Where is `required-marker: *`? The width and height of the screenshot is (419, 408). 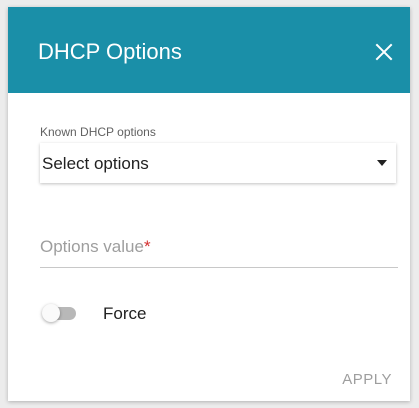 required-marker: * is located at coordinates (147, 246).